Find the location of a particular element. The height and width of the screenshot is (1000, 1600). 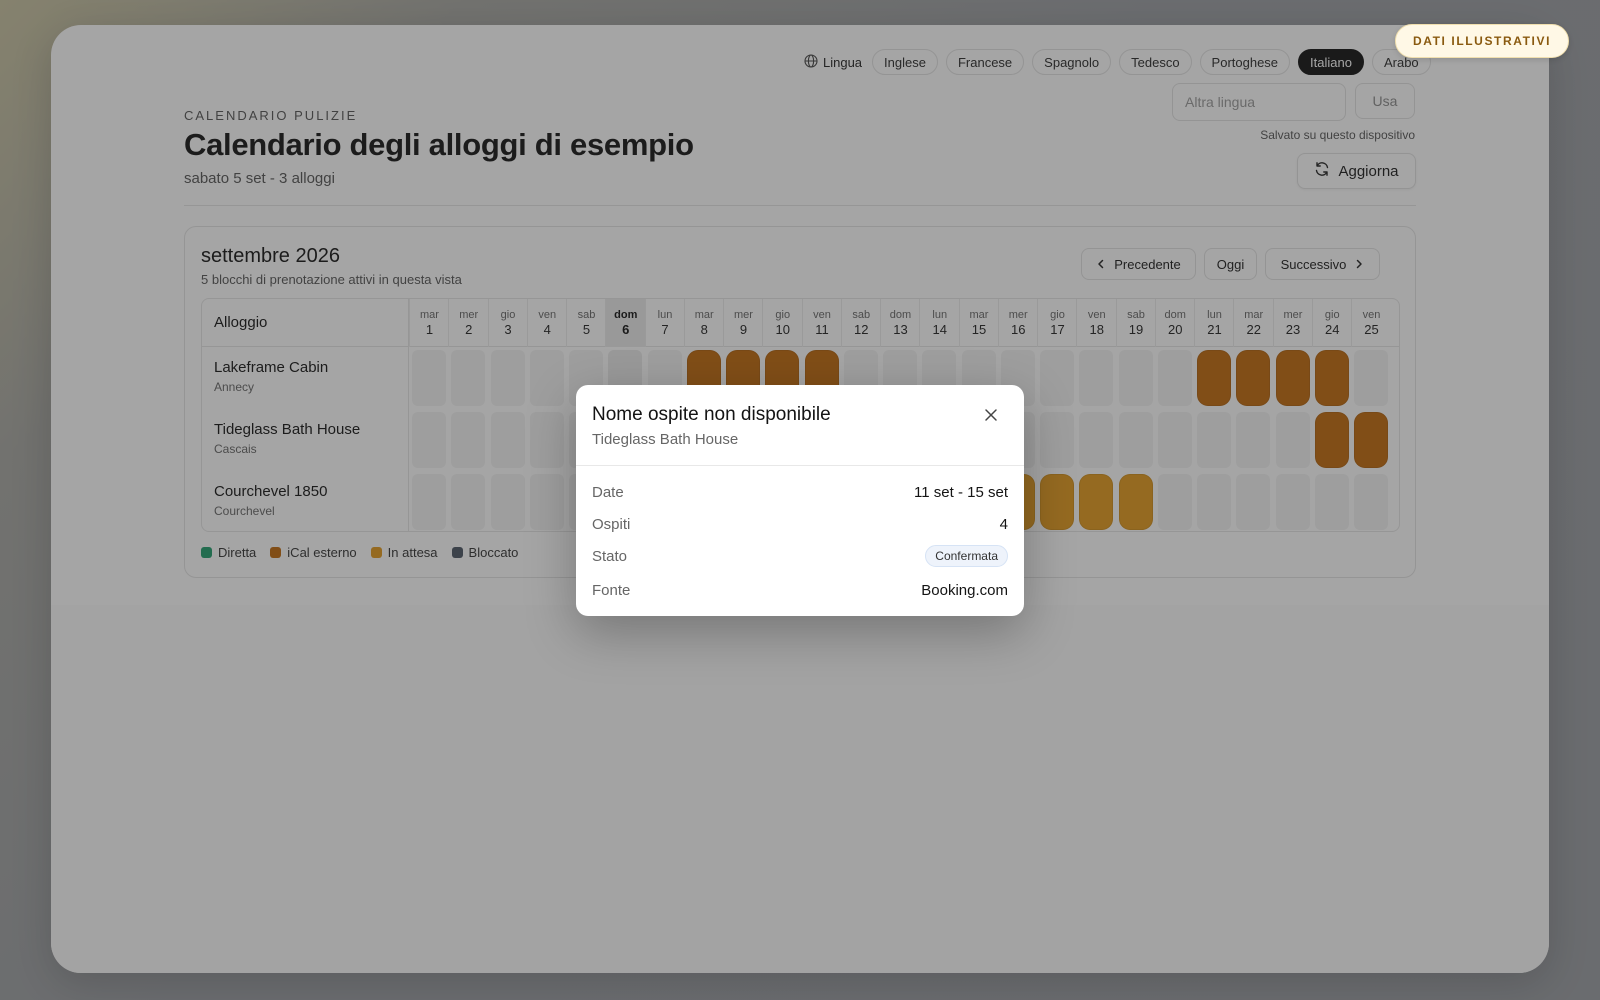

modal-row-guests: Ospiti 4 is located at coordinates (800, 524).